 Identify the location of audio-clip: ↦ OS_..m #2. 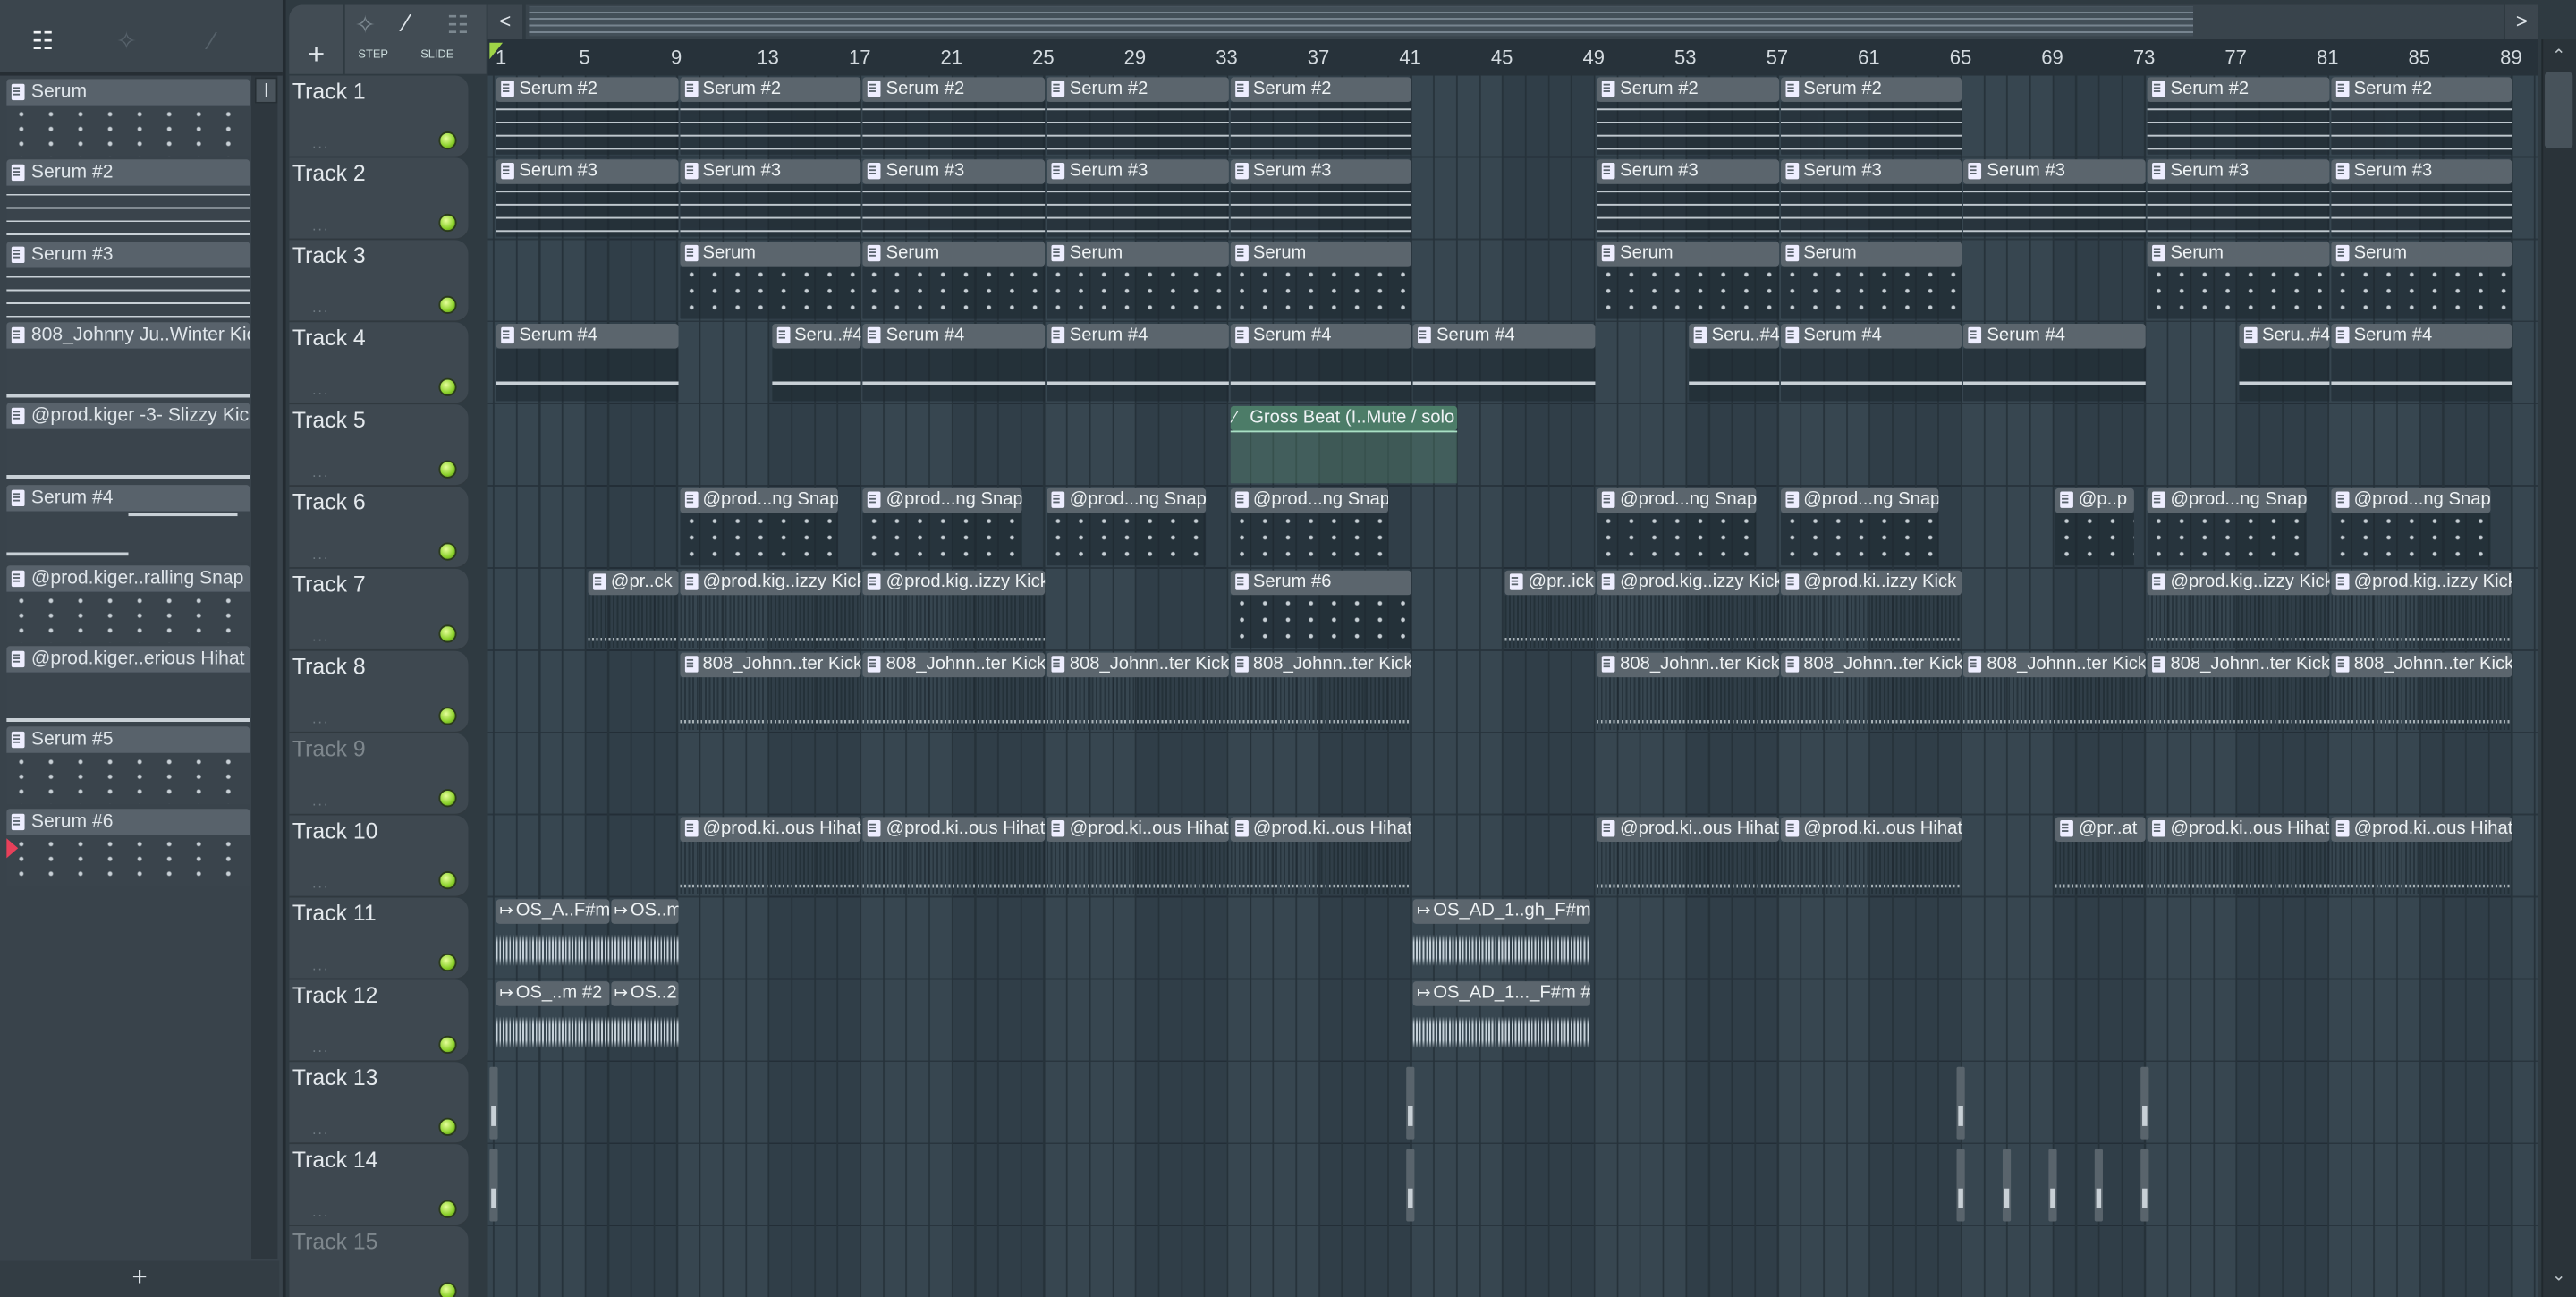
(553, 1020).